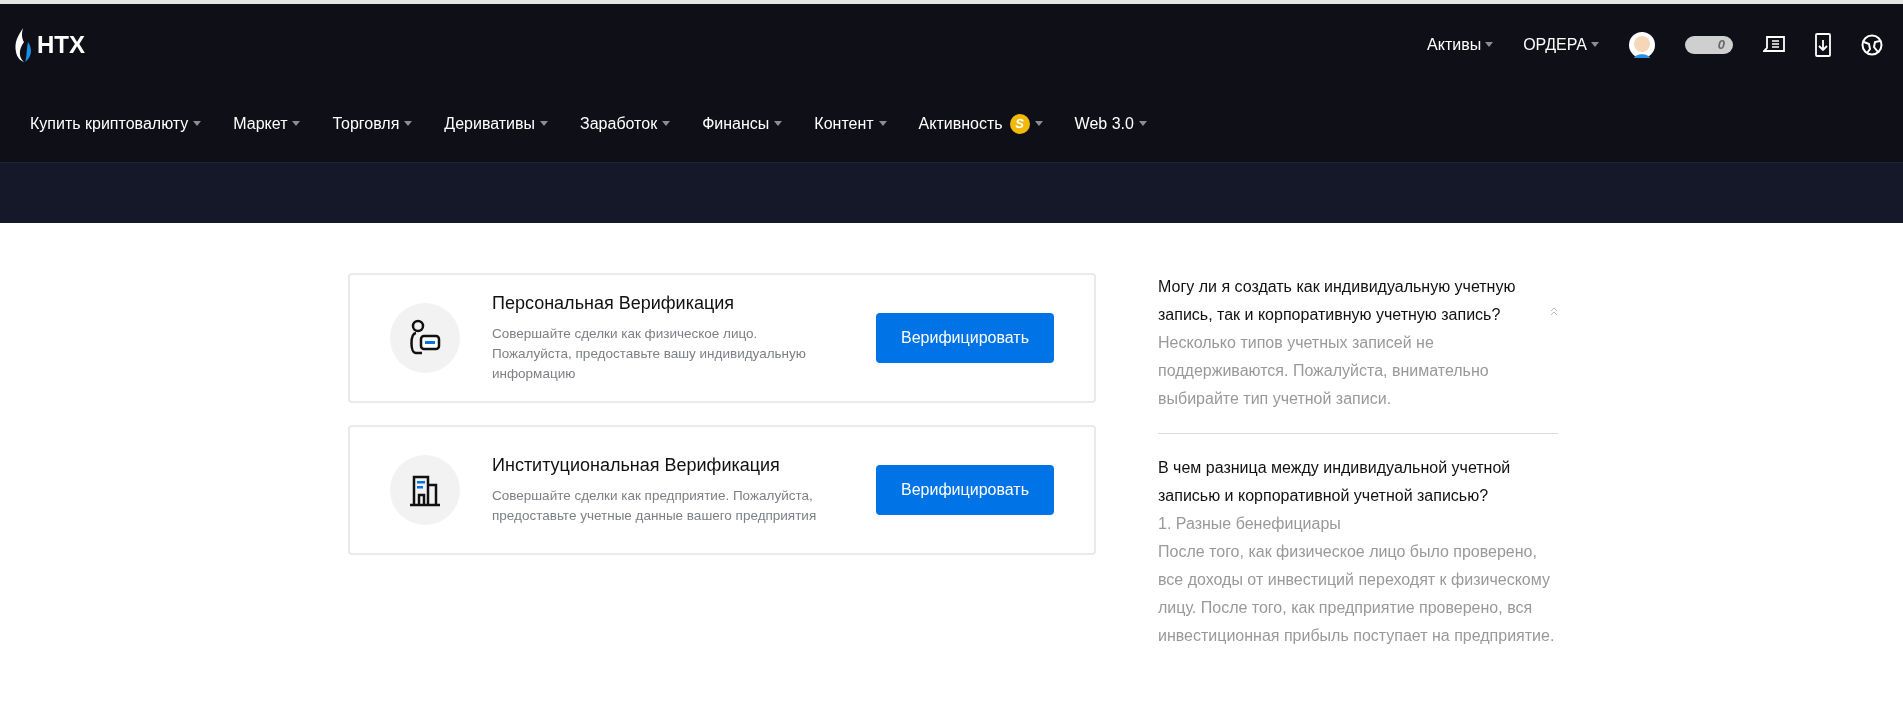  Describe the element at coordinates (1357, 594) in the screenshot. I see `faq-answer: После того, как физическое лицо было проверено, все доходы от инвестиций переходят к физическому лицу. После того, как предприятие проверено, вся инвестиционная прибыль поступает на предприятие.` at that location.